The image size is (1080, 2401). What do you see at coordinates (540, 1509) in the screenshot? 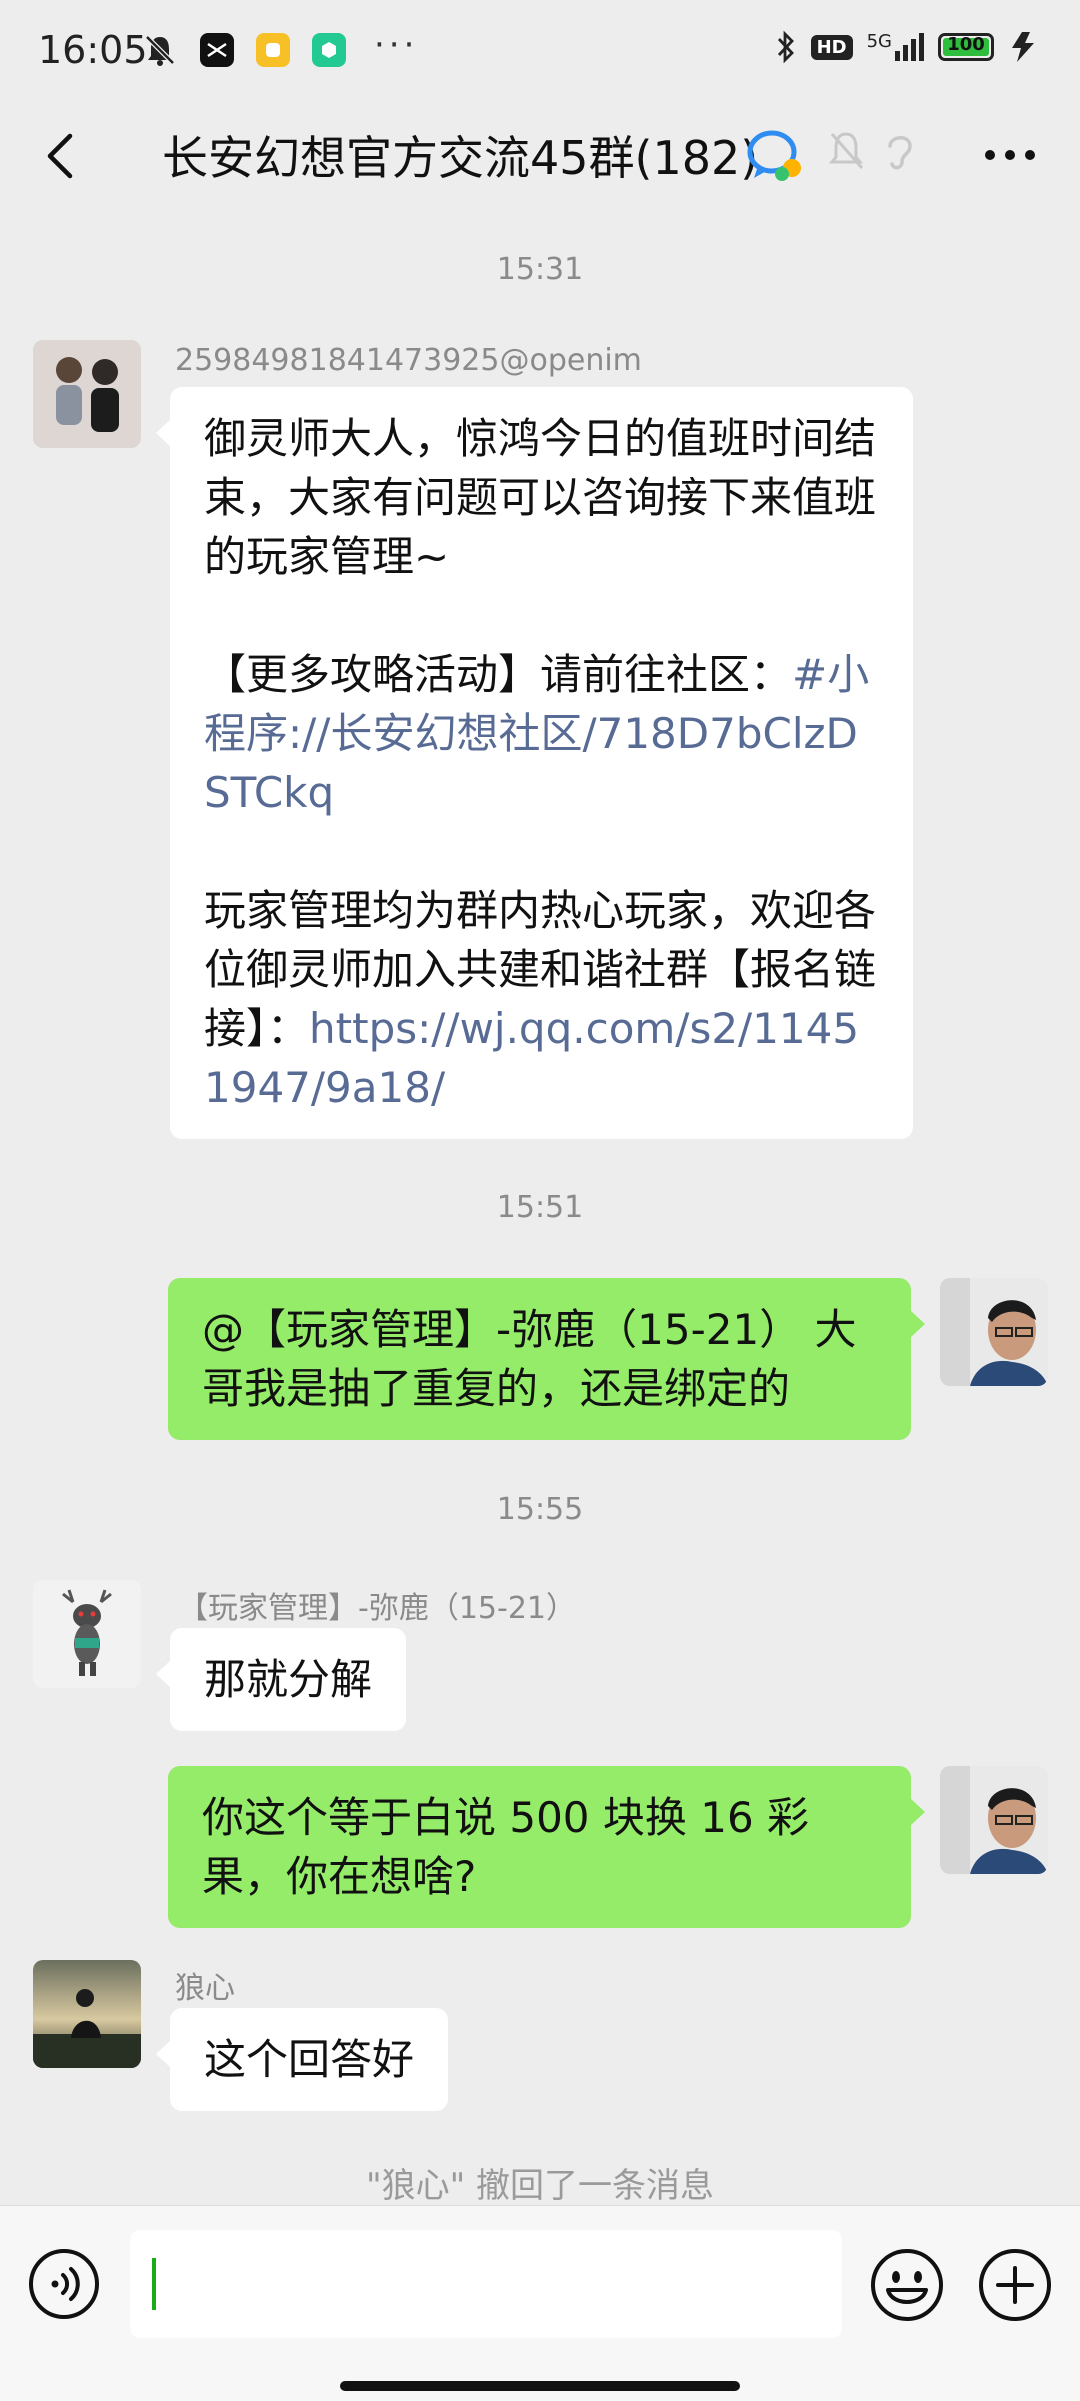
I see `time-label: 15:55` at bounding box center [540, 1509].